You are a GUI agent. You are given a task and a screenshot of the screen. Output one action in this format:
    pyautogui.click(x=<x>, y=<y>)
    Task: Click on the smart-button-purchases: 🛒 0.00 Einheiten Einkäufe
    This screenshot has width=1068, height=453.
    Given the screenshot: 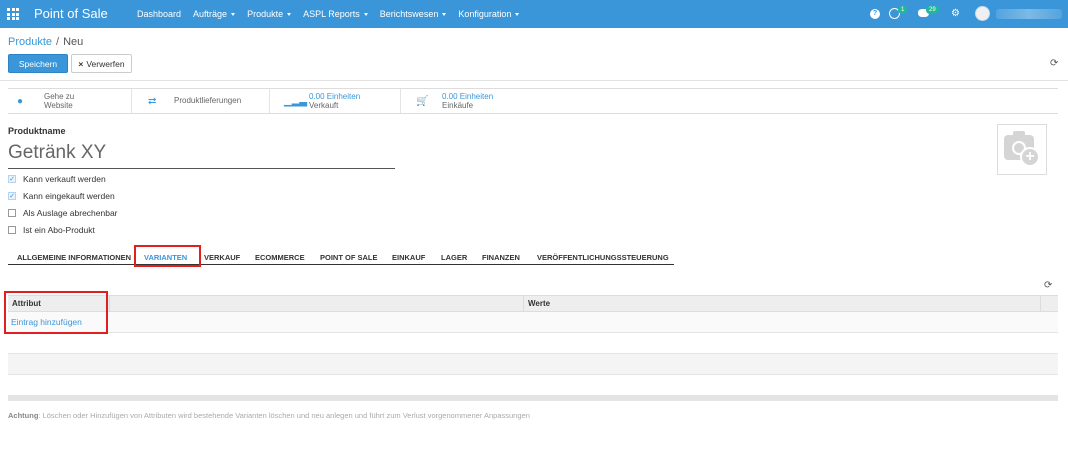 What is the action you would take?
    pyautogui.click(x=466, y=101)
    